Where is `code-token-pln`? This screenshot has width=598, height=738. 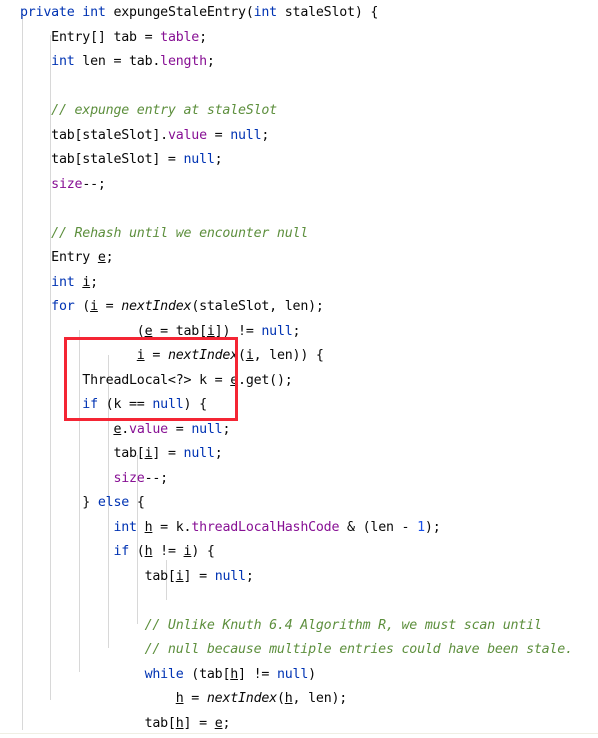 code-token-pln is located at coordinates (141, 527).